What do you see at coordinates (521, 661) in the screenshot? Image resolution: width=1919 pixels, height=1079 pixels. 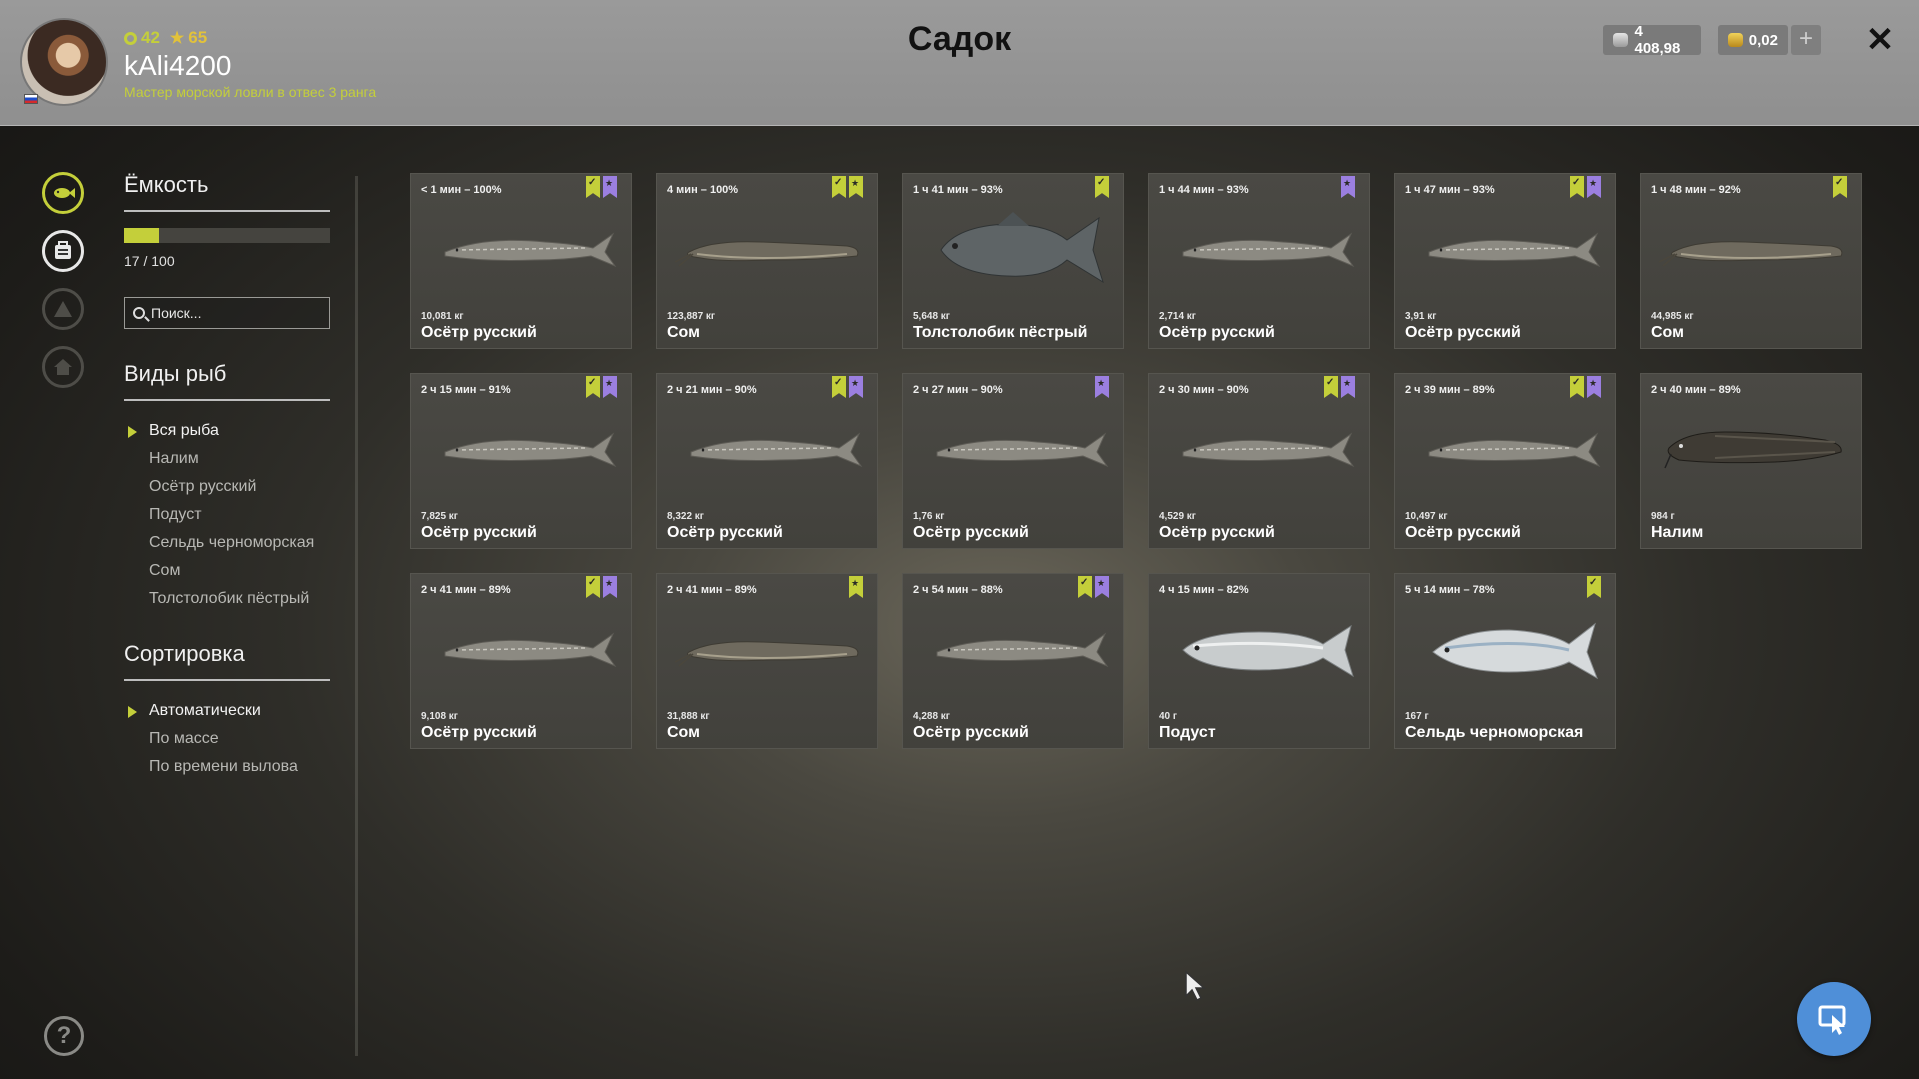 I see `fish-card: 2 ч 41 мин – 89% 9,108 кг Осётр русский` at bounding box center [521, 661].